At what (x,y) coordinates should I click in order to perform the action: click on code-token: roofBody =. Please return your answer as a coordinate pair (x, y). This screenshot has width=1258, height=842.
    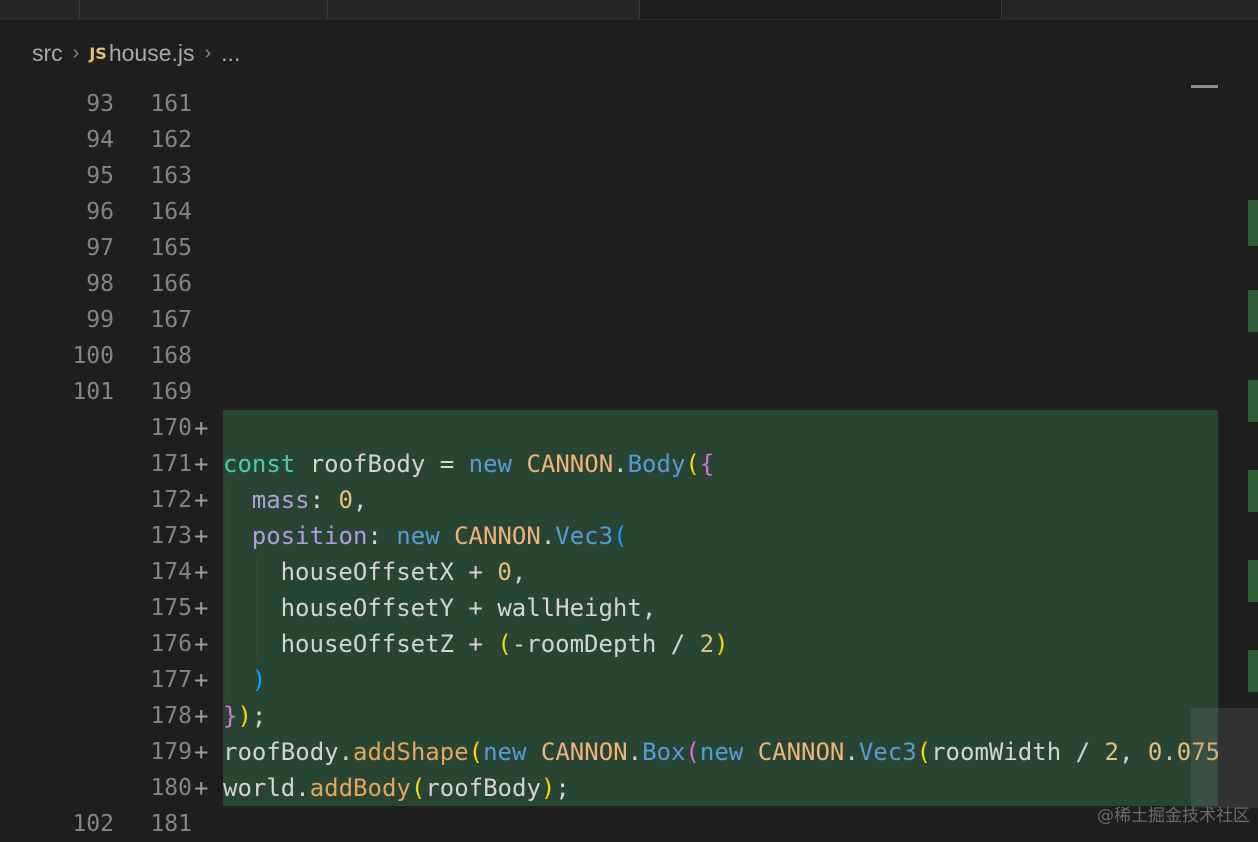
    Looking at the image, I should click on (382, 464).